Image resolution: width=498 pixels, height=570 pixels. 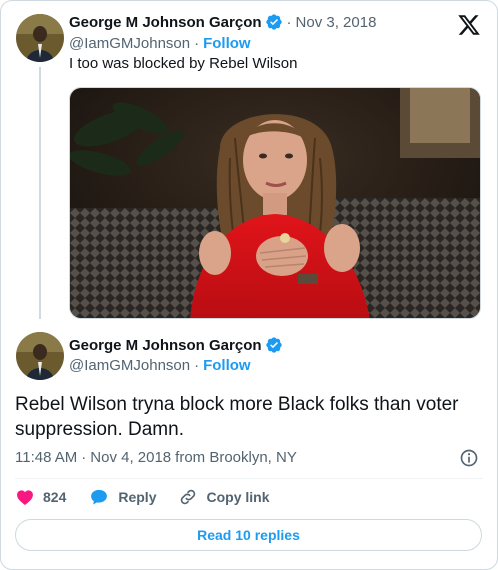 What do you see at coordinates (99, 497) in the screenshot?
I see `reply-bubble-icon` at bounding box center [99, 497].